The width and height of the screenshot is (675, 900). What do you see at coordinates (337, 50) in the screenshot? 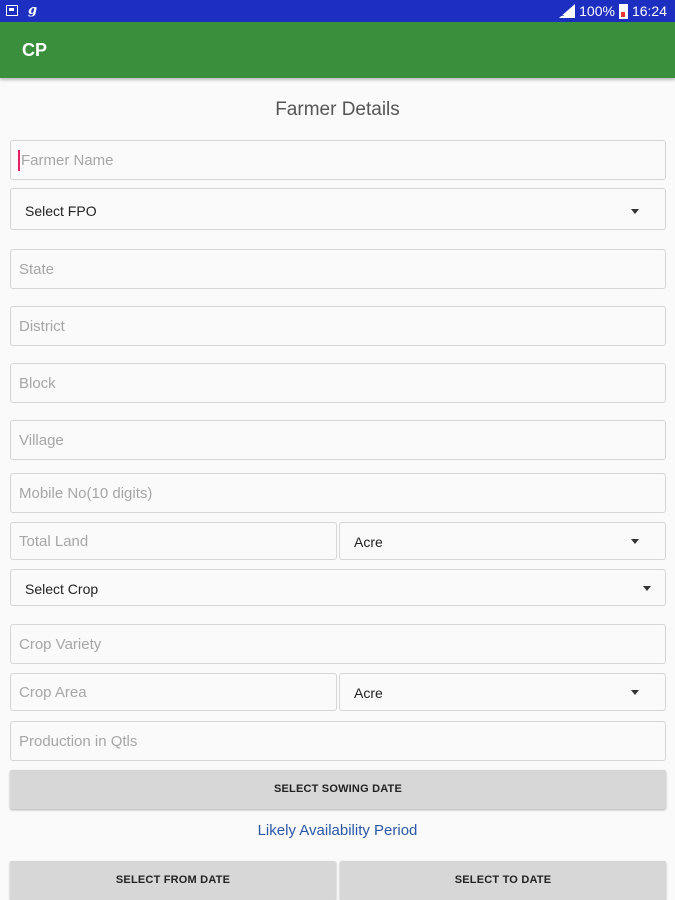
I see `app-bar: CP` at bounding box center [337, 50].